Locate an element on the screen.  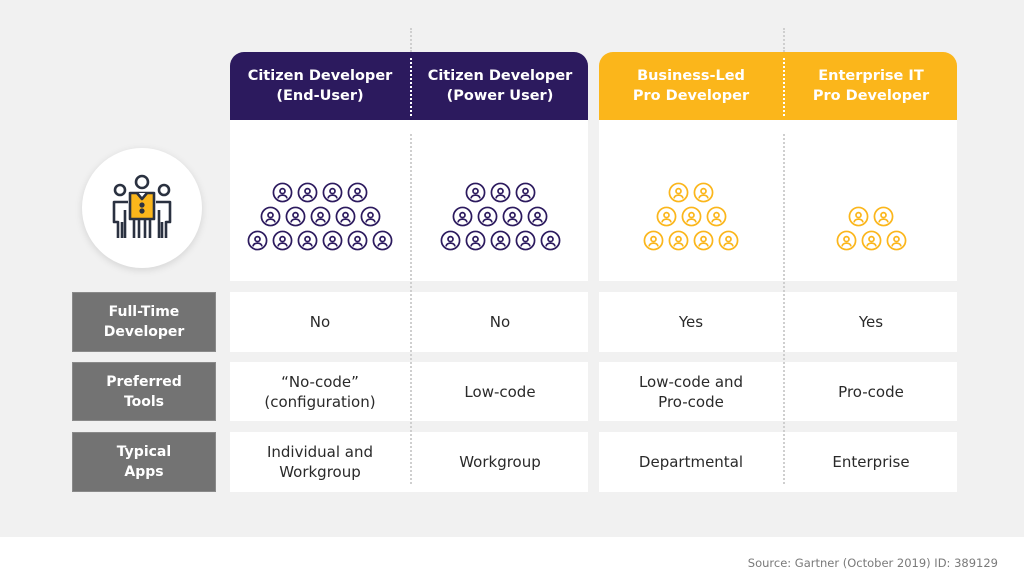
people-icon-badge is located at coordinates (142, 208).